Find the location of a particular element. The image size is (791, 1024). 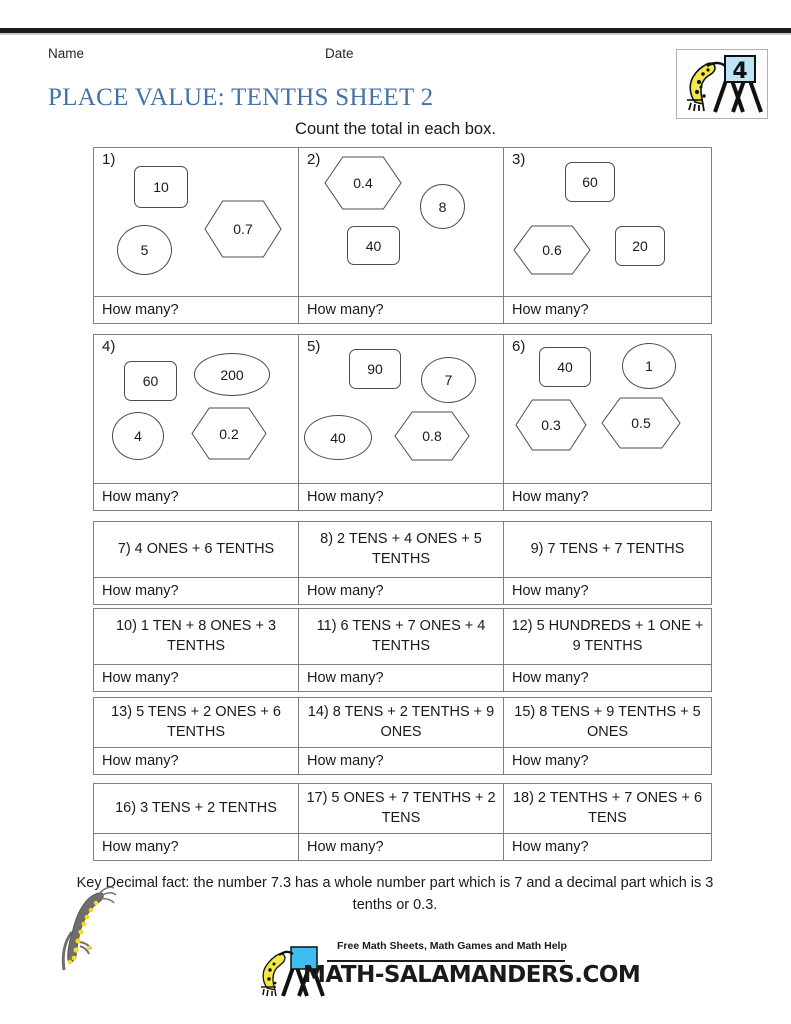

question-text: 11) 6 TENS + 7 ONES + 4 TENTHS is located at coordinates (401, 637).